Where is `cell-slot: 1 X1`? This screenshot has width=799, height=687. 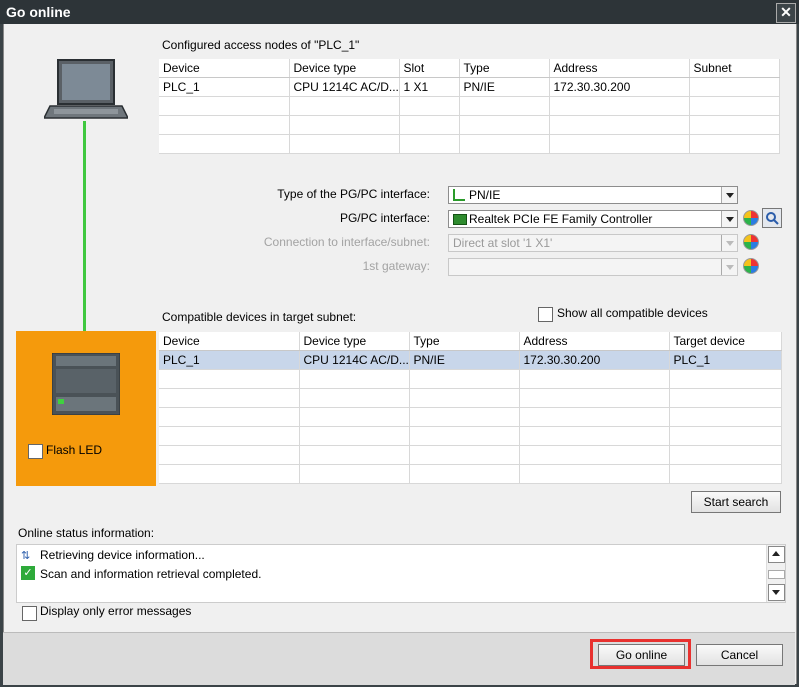
cell-slot: 1 X1 is located at coordinates (429, 87).